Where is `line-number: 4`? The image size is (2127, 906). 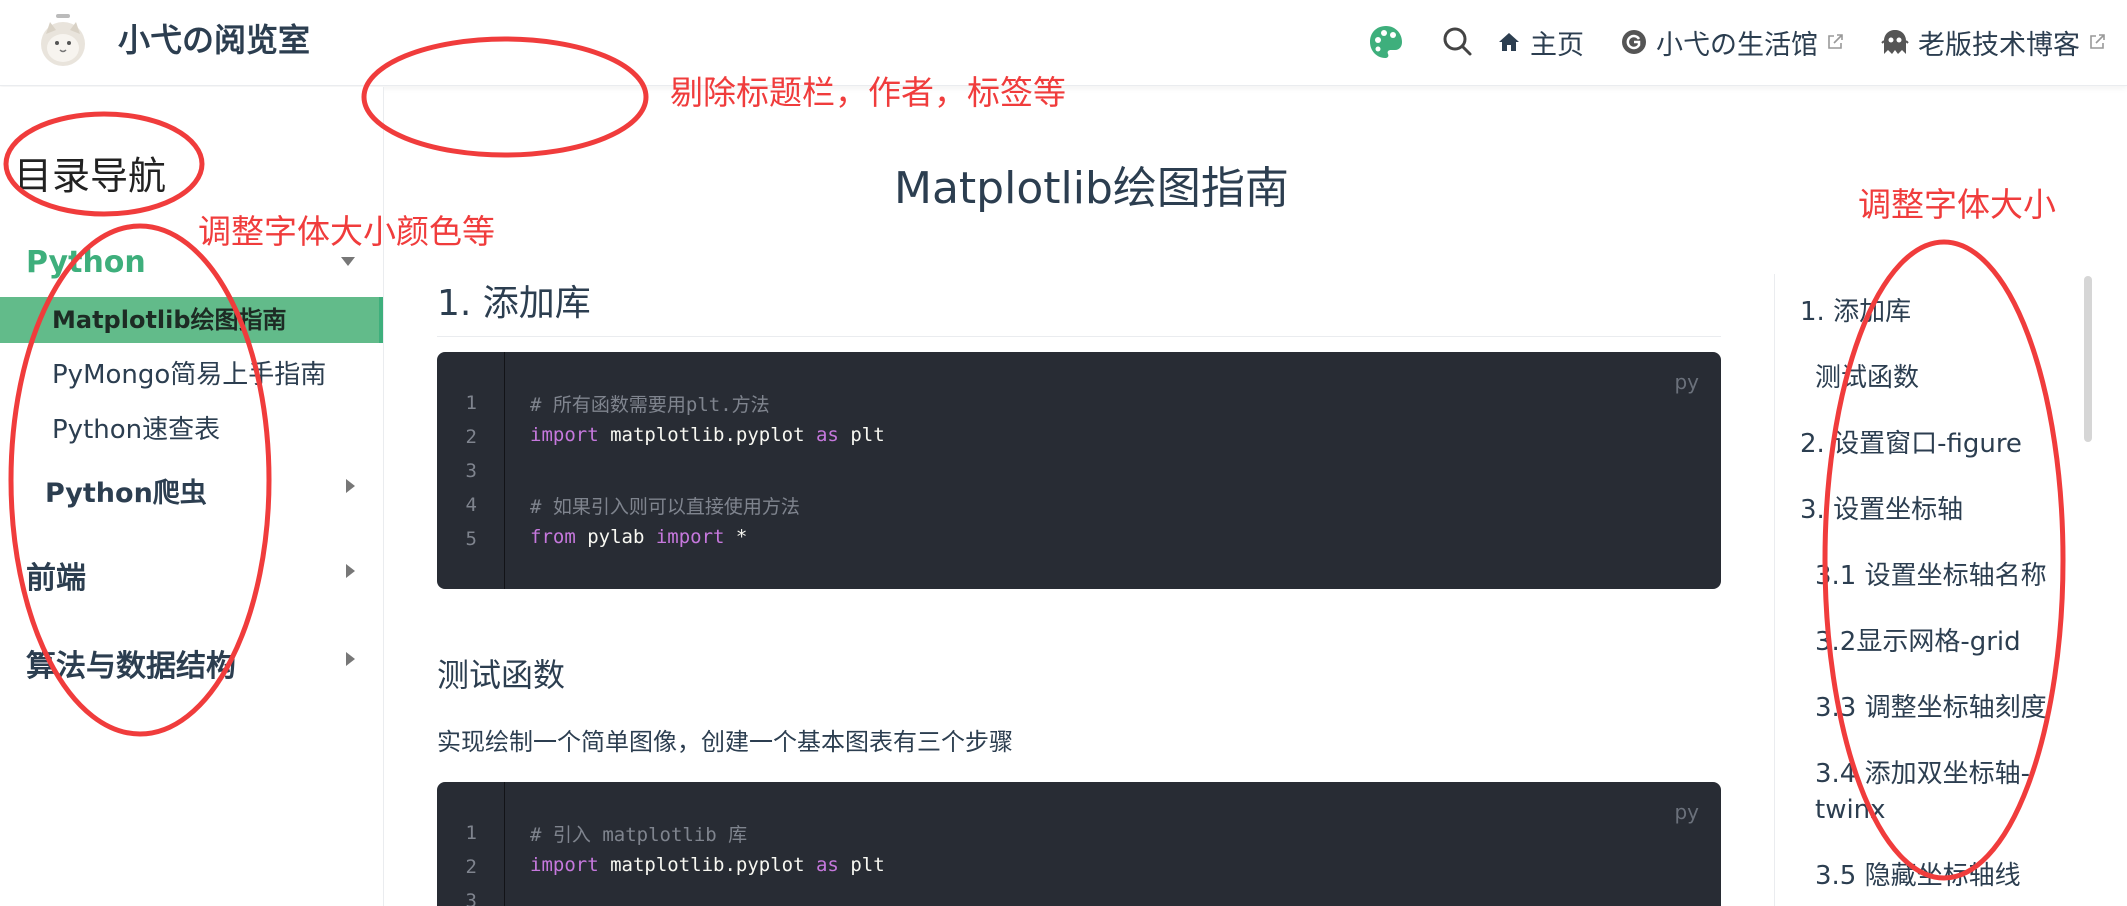
line-number: 4 is located at coordinates (471, 505).